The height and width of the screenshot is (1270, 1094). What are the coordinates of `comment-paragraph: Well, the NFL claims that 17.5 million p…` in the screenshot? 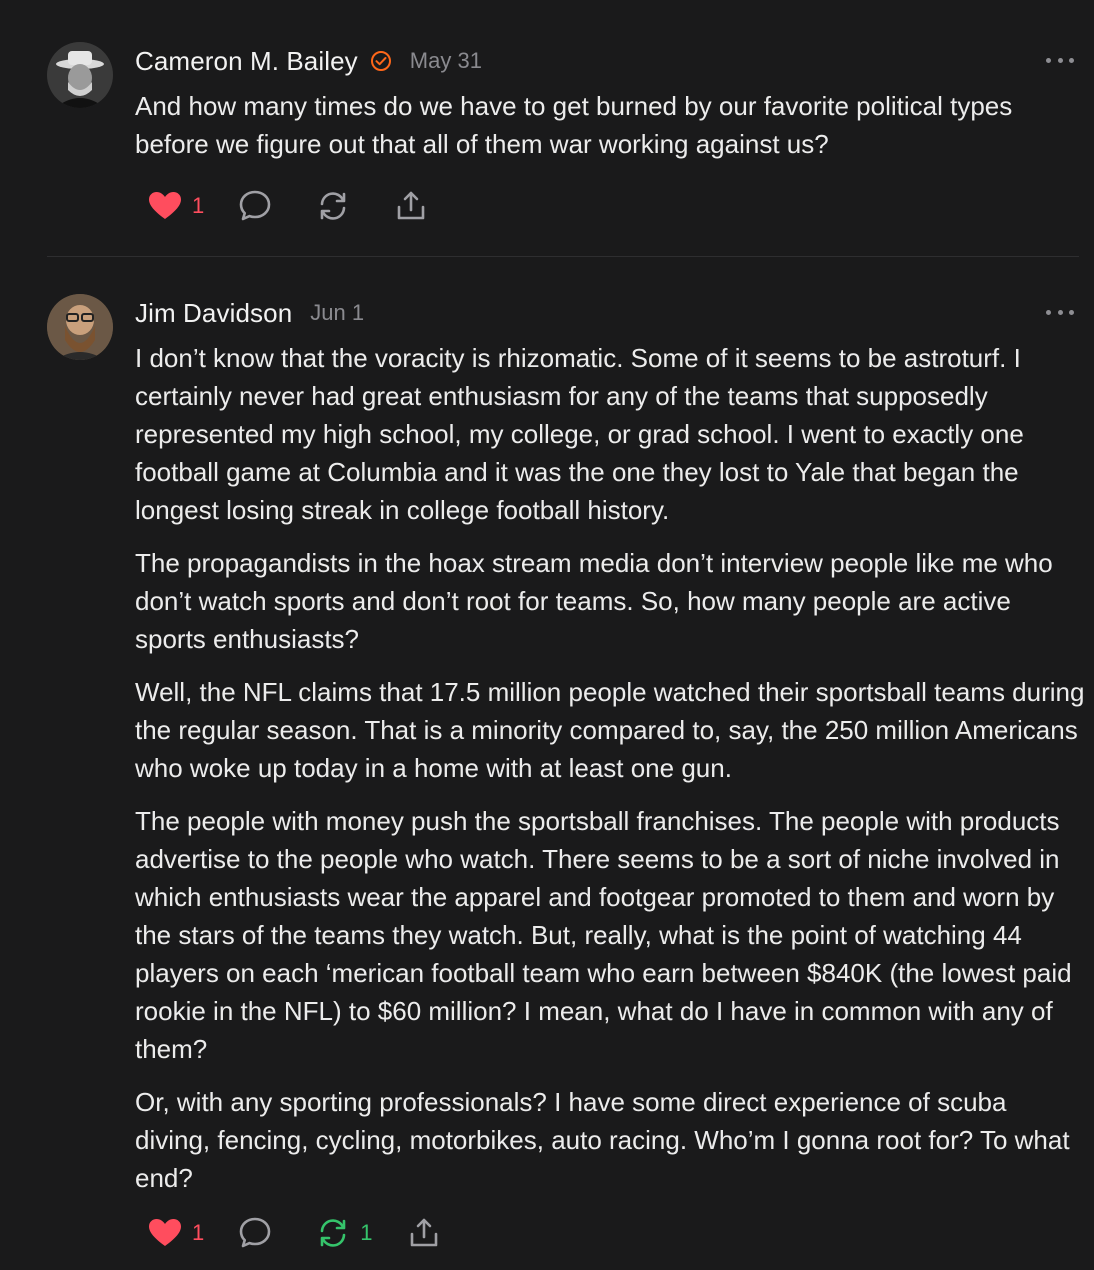 It's located at (610, 730).